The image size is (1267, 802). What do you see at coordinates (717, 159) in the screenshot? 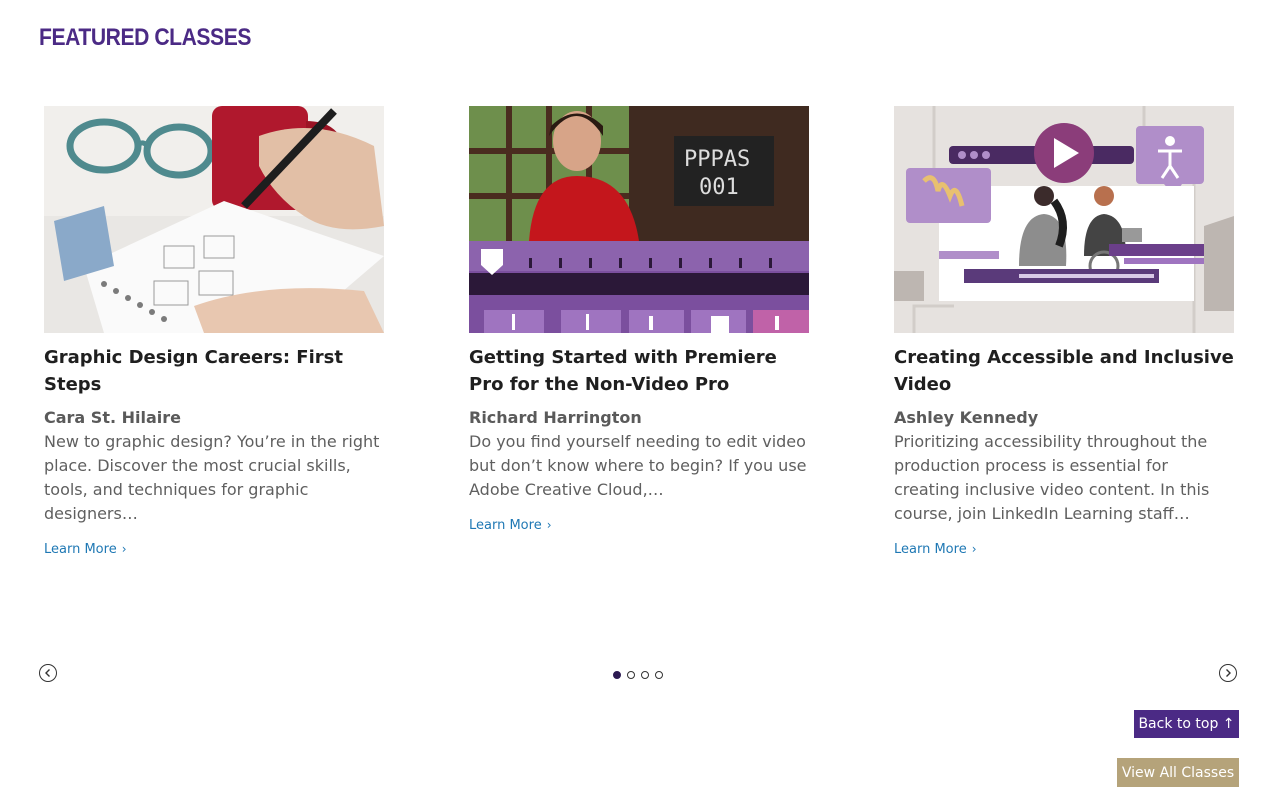
I see `svg-text: PPPAS` at bounding box center [717, 159].